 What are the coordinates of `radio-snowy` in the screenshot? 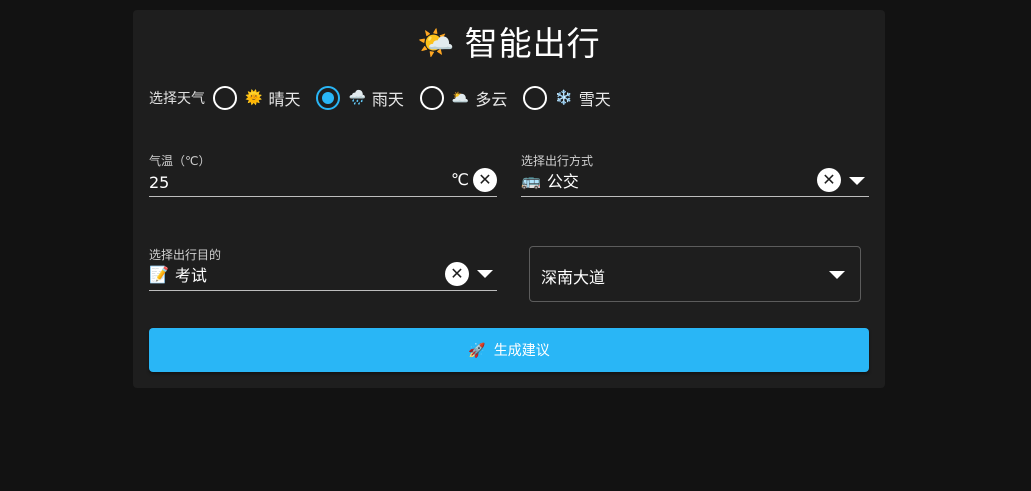 It's located at (535, 98).